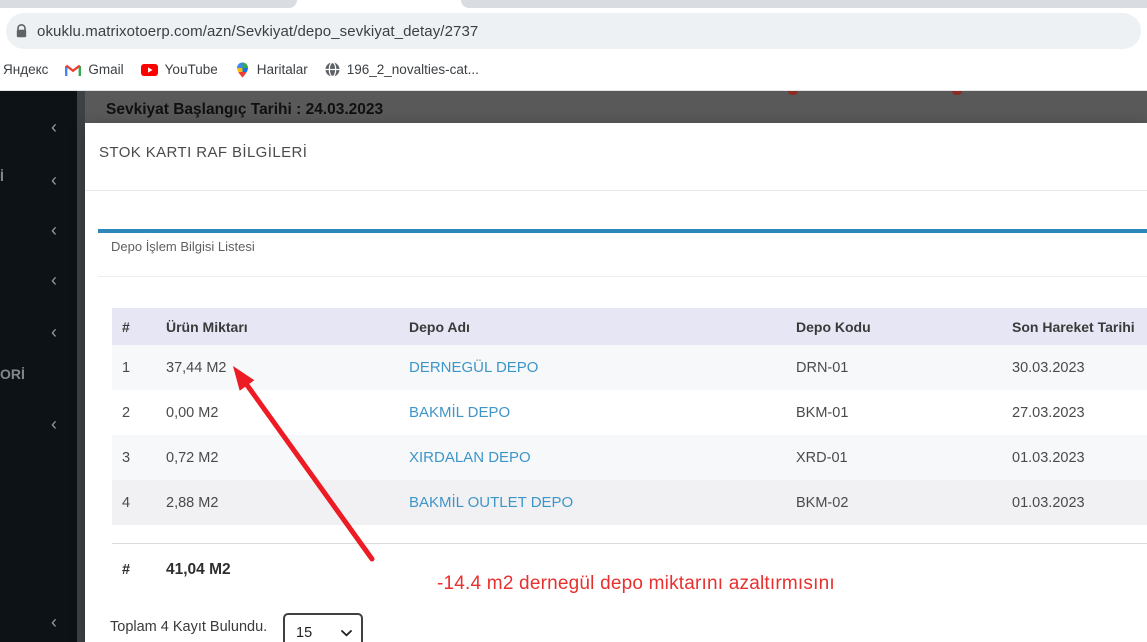 The width and height of the screenshot is (1147, 642). I want to click on youtube-icon, so click(149, 69).